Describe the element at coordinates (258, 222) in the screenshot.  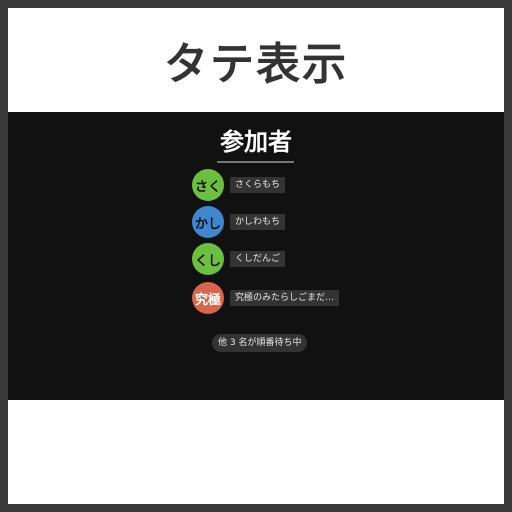
I see `participant-name: かしわもち` at that location.